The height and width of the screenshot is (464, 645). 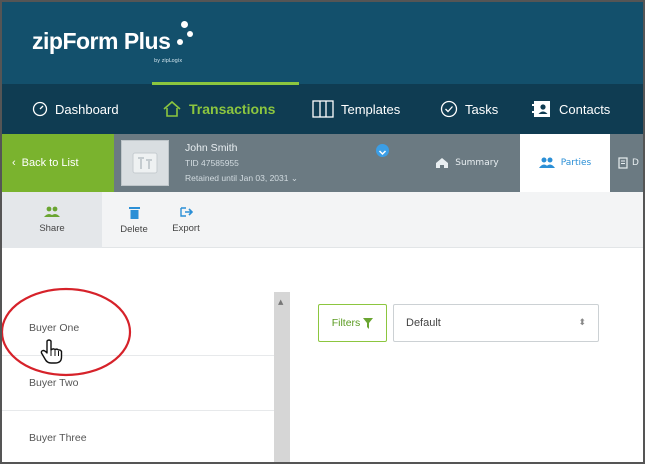 I want to click on logo-dots-icon, so click(x=184, y=36).